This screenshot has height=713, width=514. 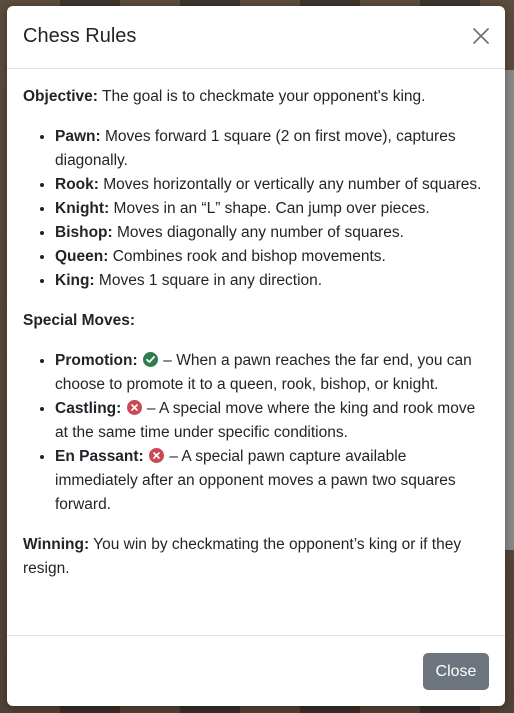 I want to click on dialog-header: Chess Rules, so click(x=256, y=37).